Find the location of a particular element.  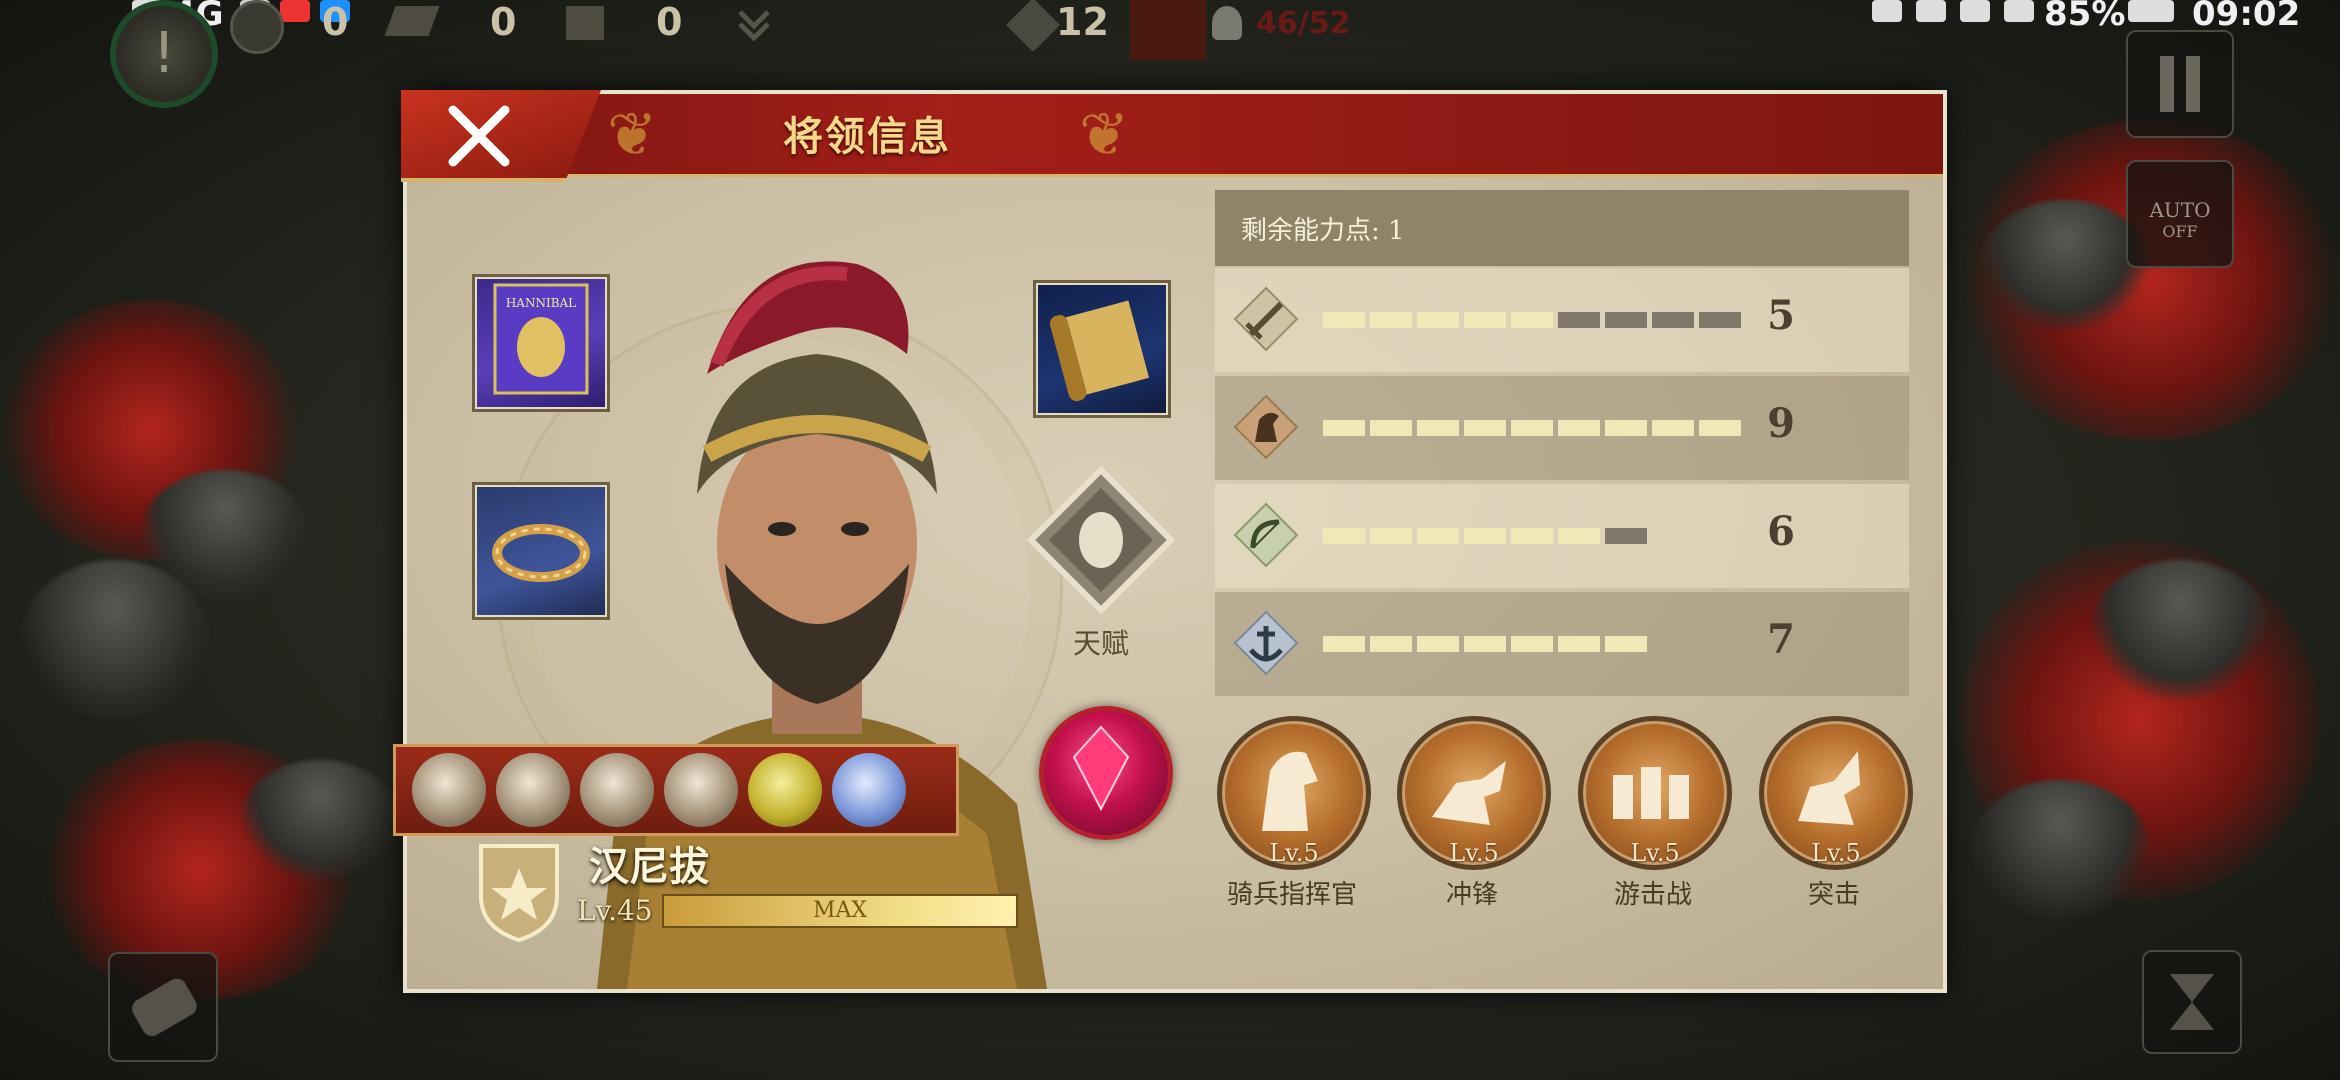

rank-medal-blue-icon is located at coordinates (869, 790).